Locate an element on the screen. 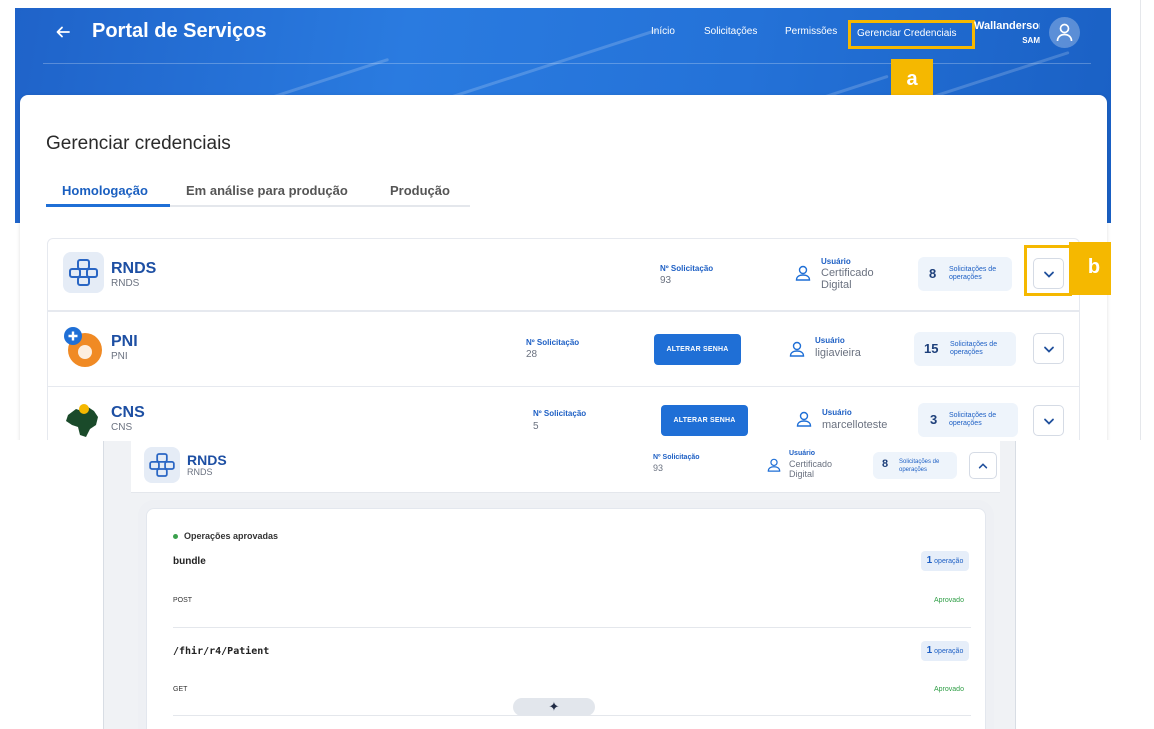 This screenshot has width=1154, height=729. nav-gerenciar-credenciais: Gerenciar Credenciais is located at coordinates (911, 34).